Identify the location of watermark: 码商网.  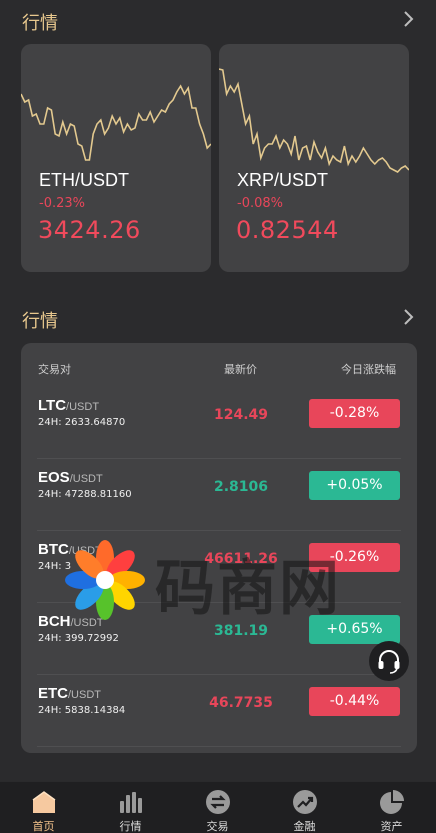
(215, 582).